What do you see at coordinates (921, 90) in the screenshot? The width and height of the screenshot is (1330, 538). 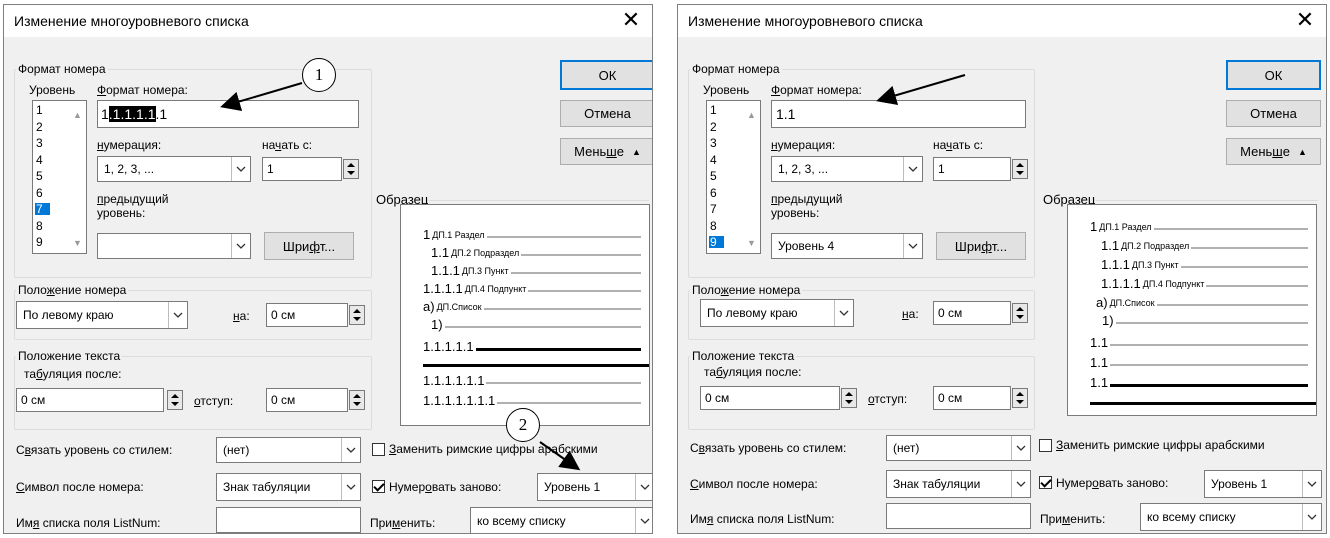 I see `annotation-arrow-right` at bounding box center [921, 90].